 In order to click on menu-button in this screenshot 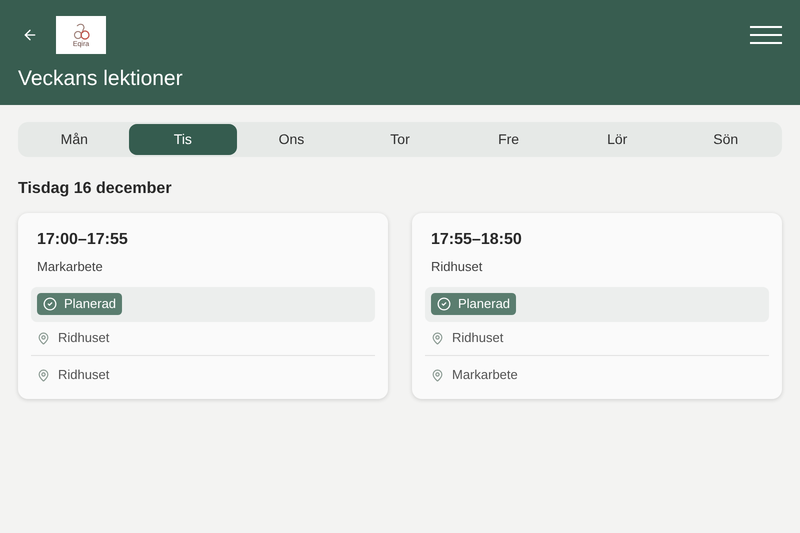, I will do `click(766, 35)`.